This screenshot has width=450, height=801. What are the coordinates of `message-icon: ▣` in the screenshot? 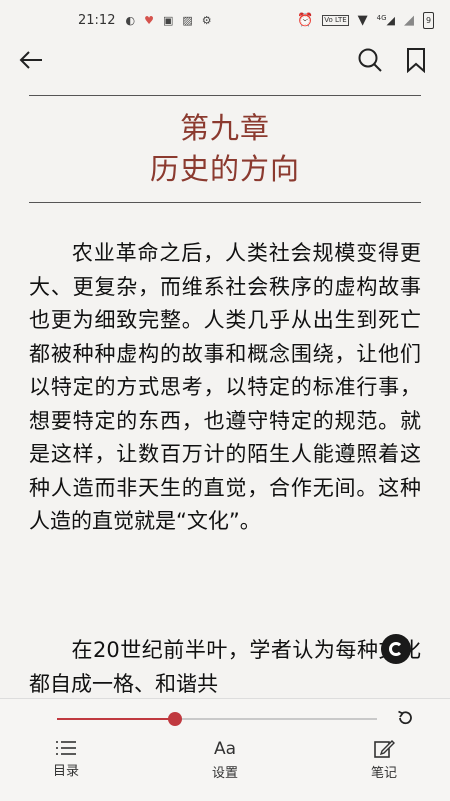 It's located at (168, 20).